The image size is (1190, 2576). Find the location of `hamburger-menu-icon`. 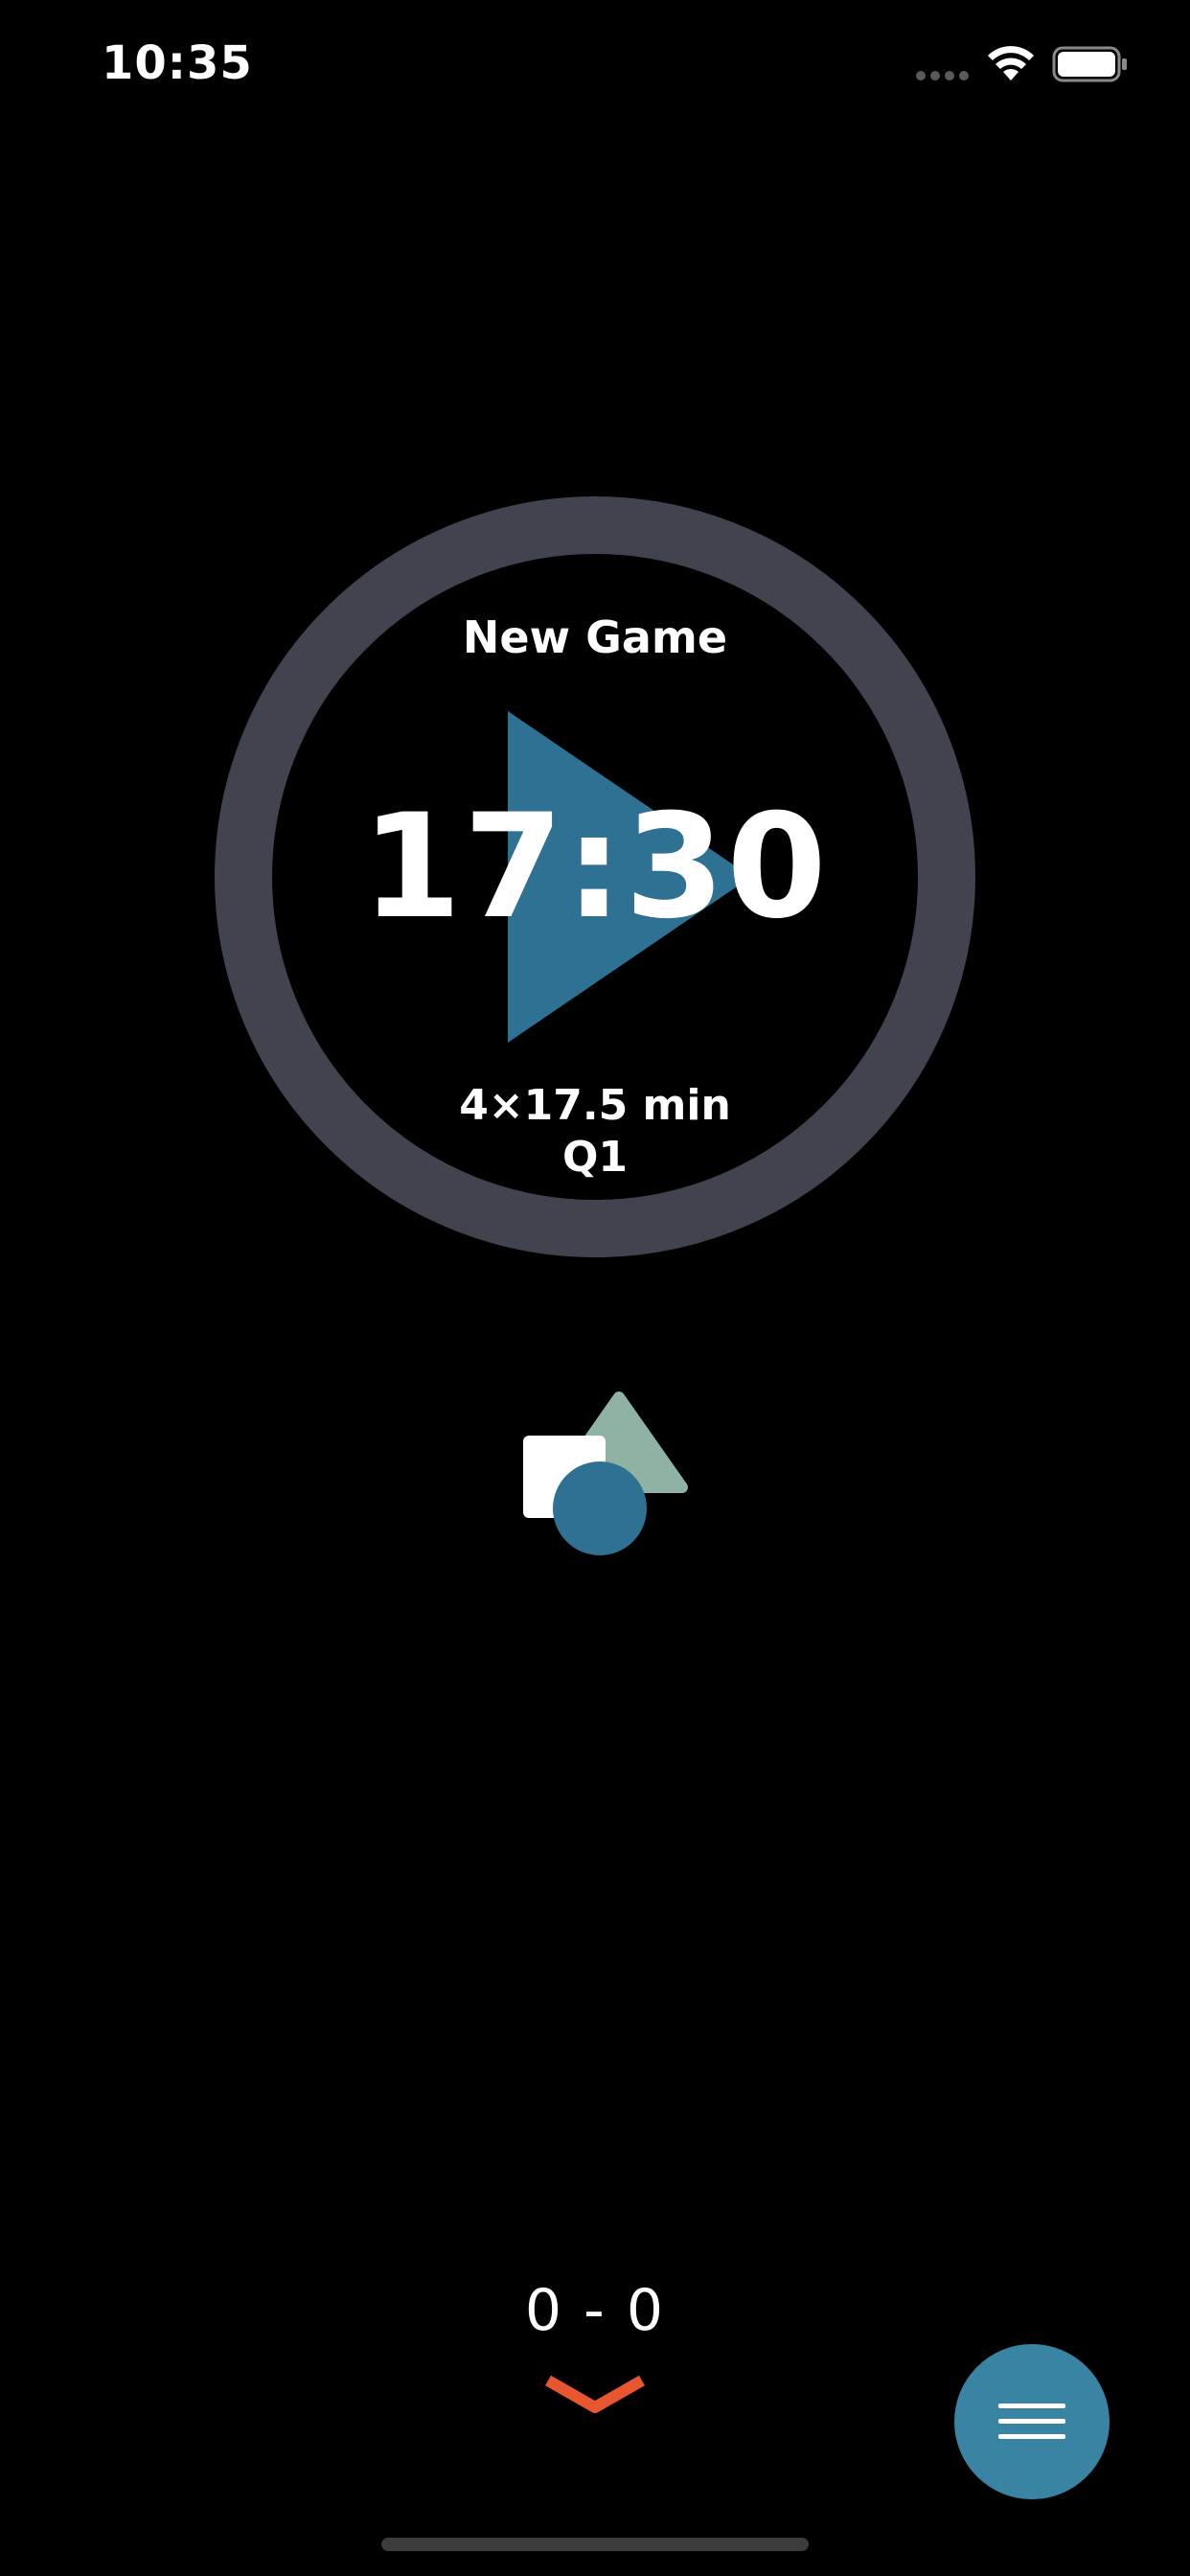

hamburger-menu-icon is located at coordinates (1032, 2421).